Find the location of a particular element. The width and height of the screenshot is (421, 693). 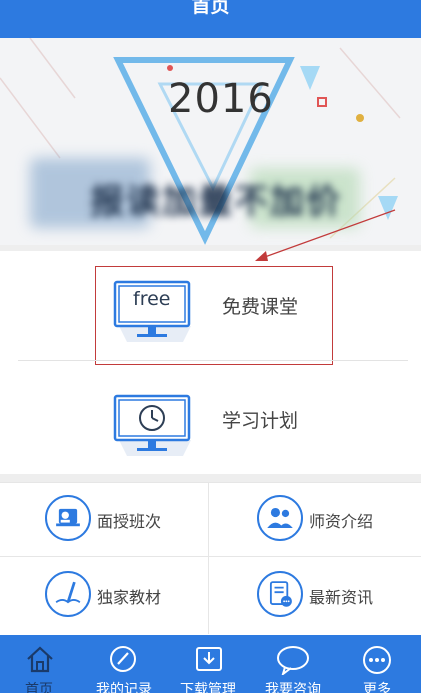

tab-home: 首页 is located at coordinates (42, 664).